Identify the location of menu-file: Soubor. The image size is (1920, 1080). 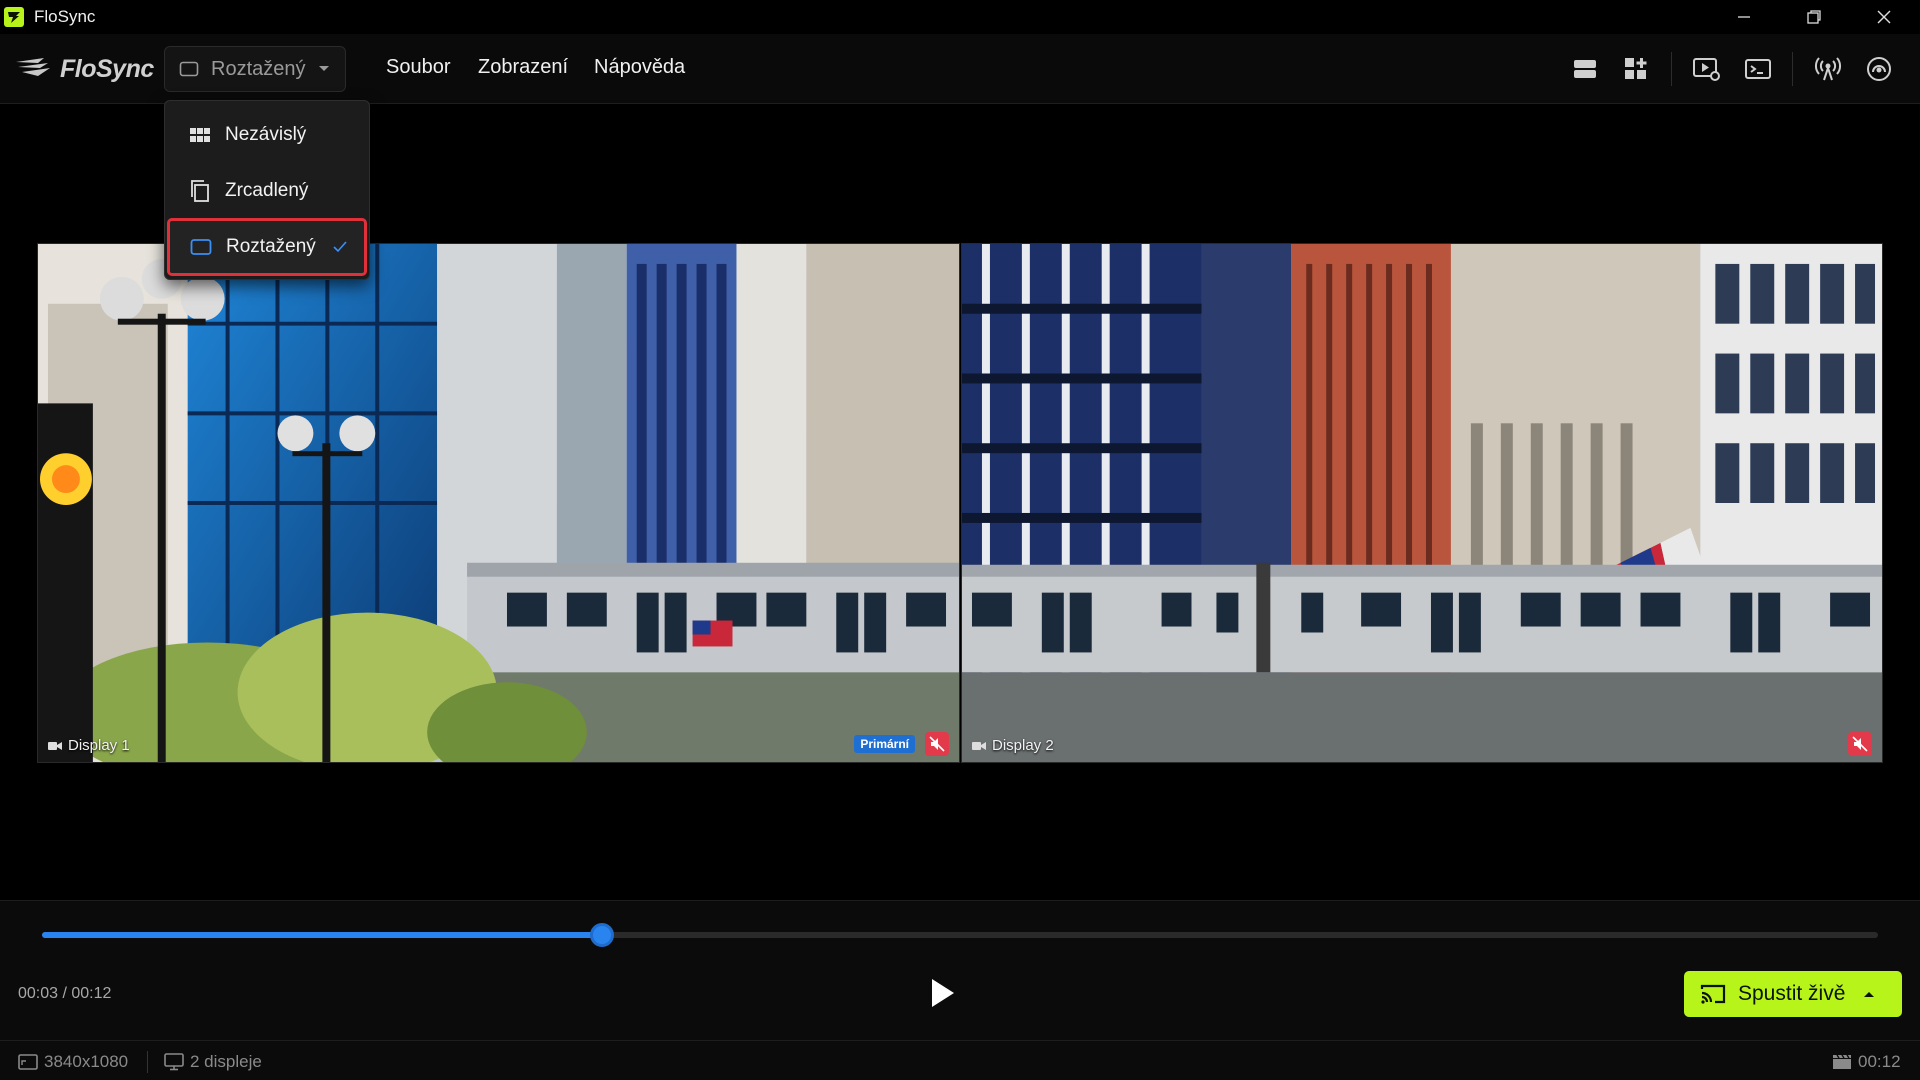
(418, 67).